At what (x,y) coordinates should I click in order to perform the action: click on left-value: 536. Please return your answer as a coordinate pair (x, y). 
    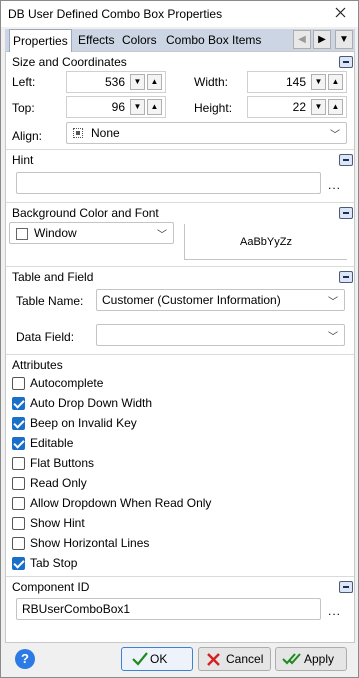
    Looking at the image, I should click on (114, 82).